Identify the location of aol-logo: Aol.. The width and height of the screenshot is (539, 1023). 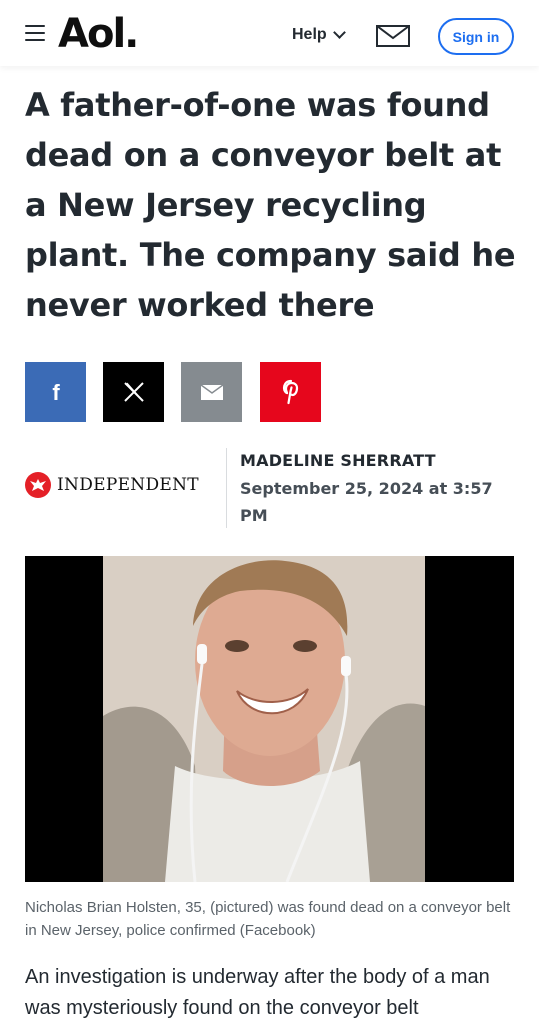
(98, 34).